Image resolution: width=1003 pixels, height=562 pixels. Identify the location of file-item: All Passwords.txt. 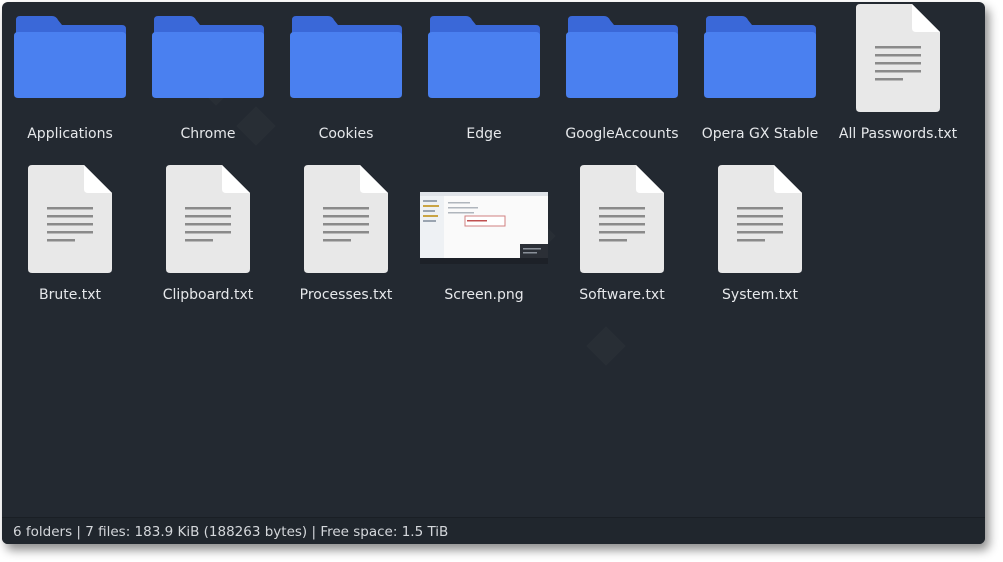
(898, 77).